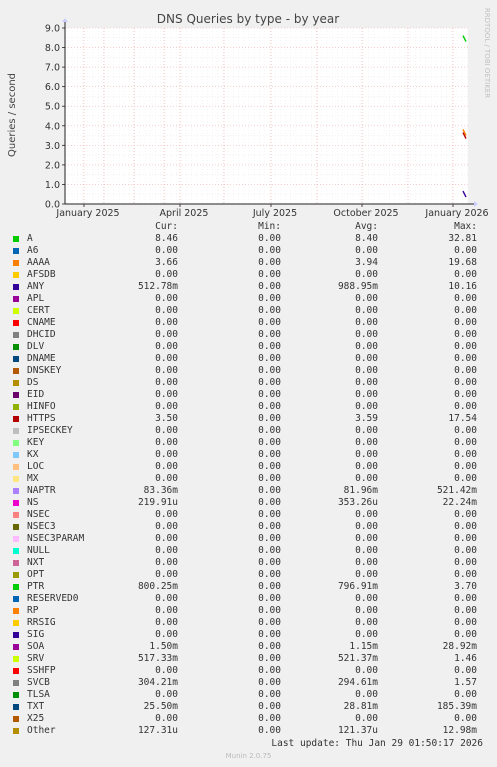  I want to click on legend-series-name: MX, so click(33, 478).